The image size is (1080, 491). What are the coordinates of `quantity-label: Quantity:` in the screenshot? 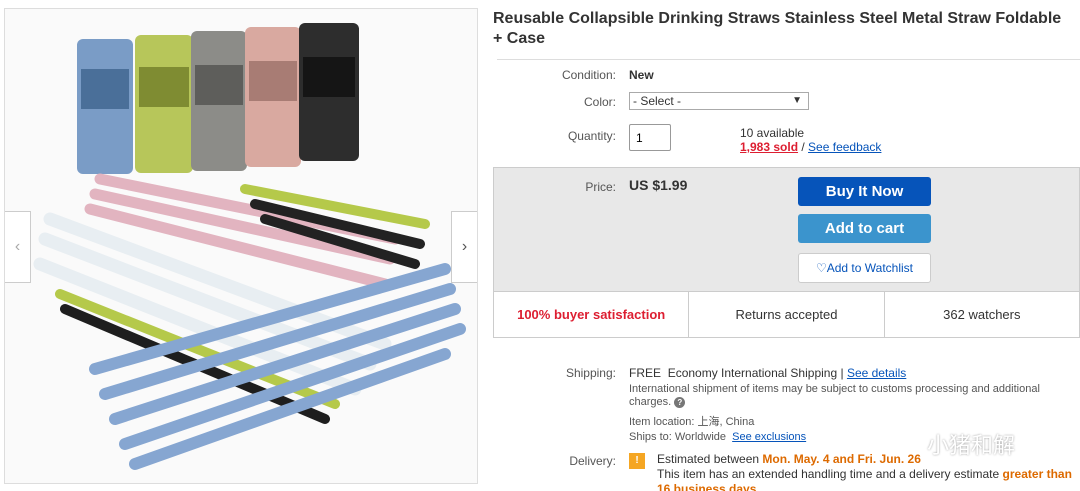 It's located at (591, 136).